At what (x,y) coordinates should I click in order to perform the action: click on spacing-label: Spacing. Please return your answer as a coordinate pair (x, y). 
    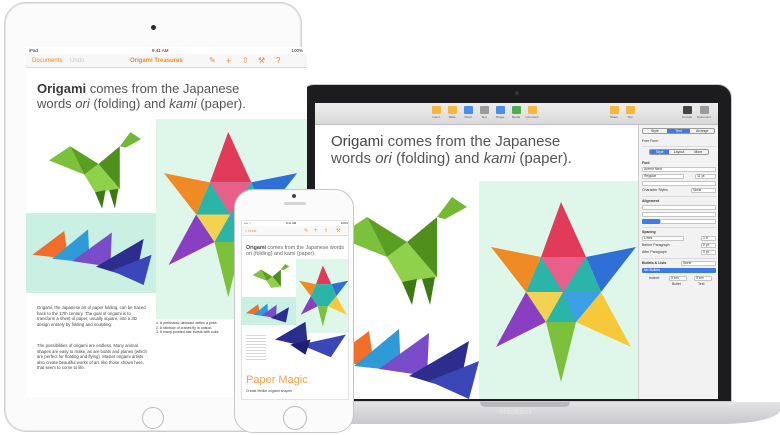
    Looking at the image, I should click on (649, 232).